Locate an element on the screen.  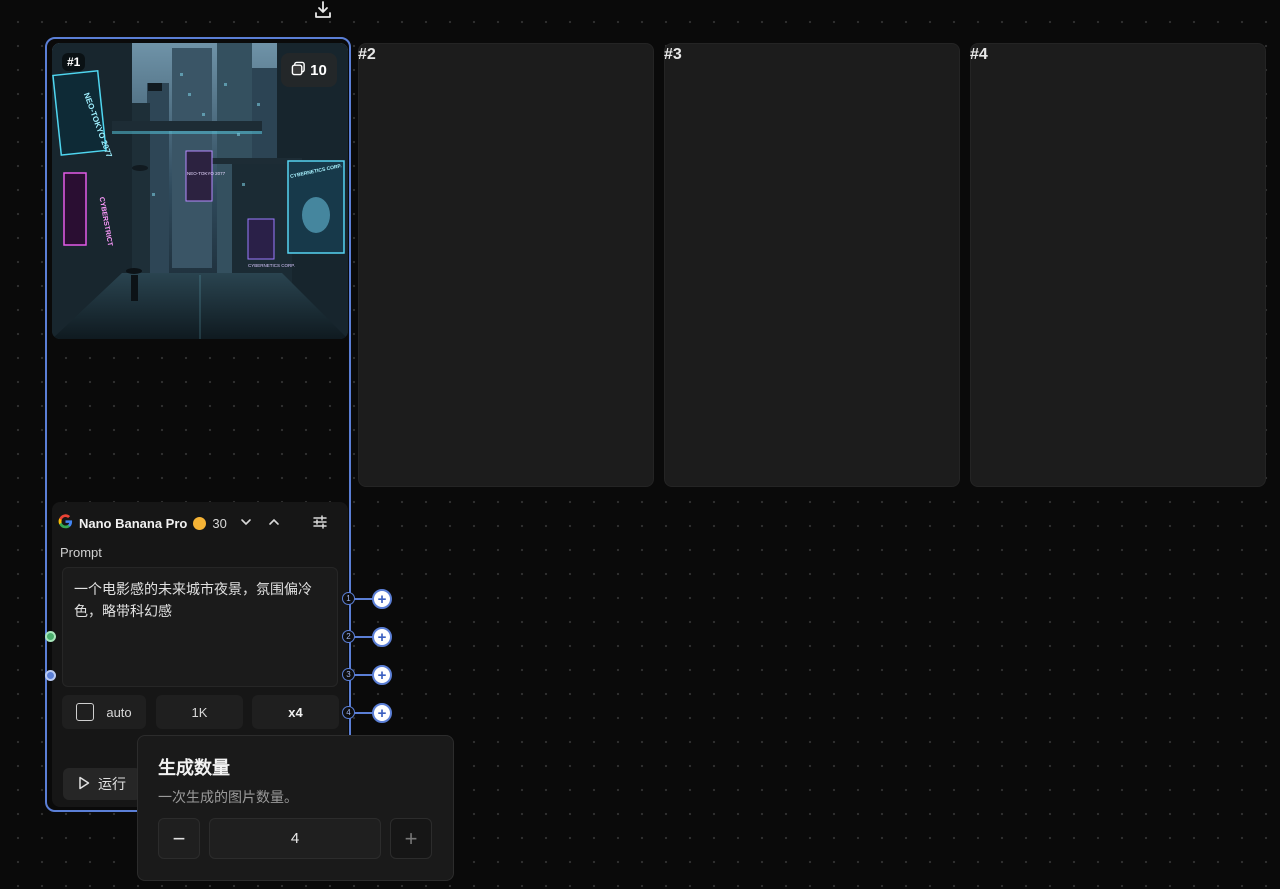
model-selector: Nano Banana Pro 30 is located at coordinates (169, 523).